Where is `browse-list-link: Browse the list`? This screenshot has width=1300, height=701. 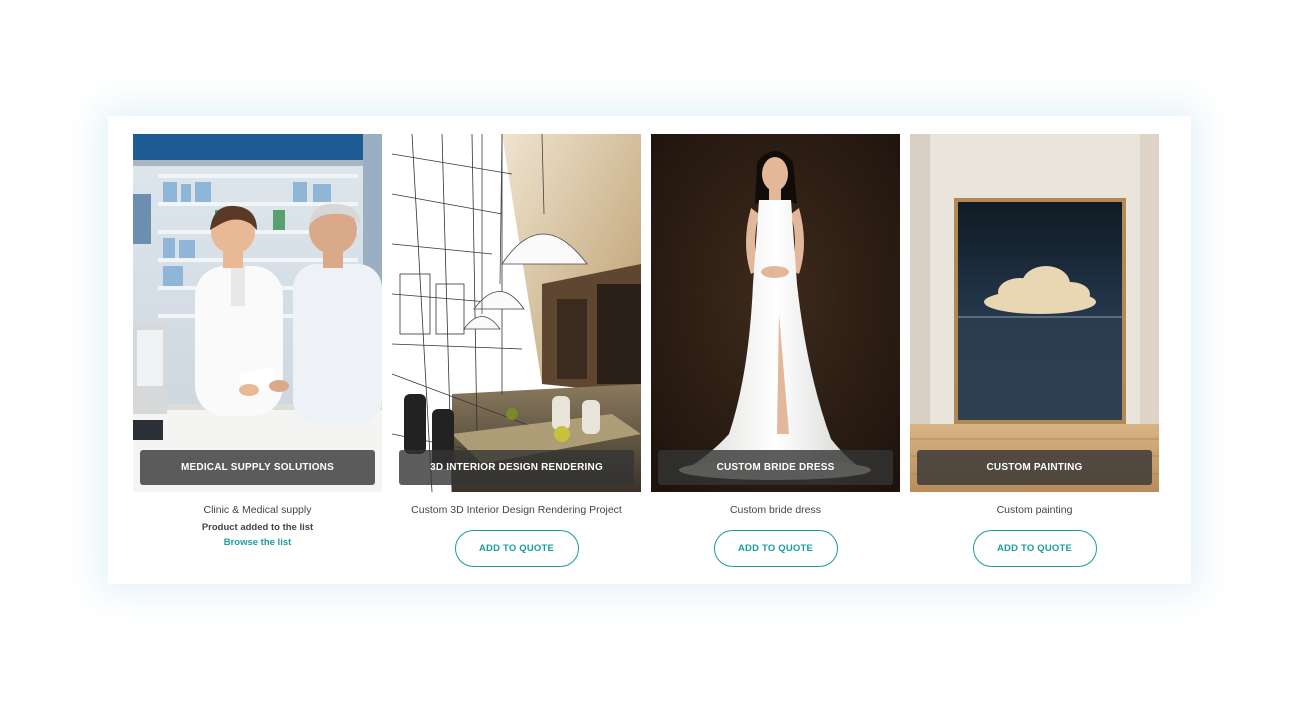
browse-list-link: Browse the list is located at coordinates (257, 542).